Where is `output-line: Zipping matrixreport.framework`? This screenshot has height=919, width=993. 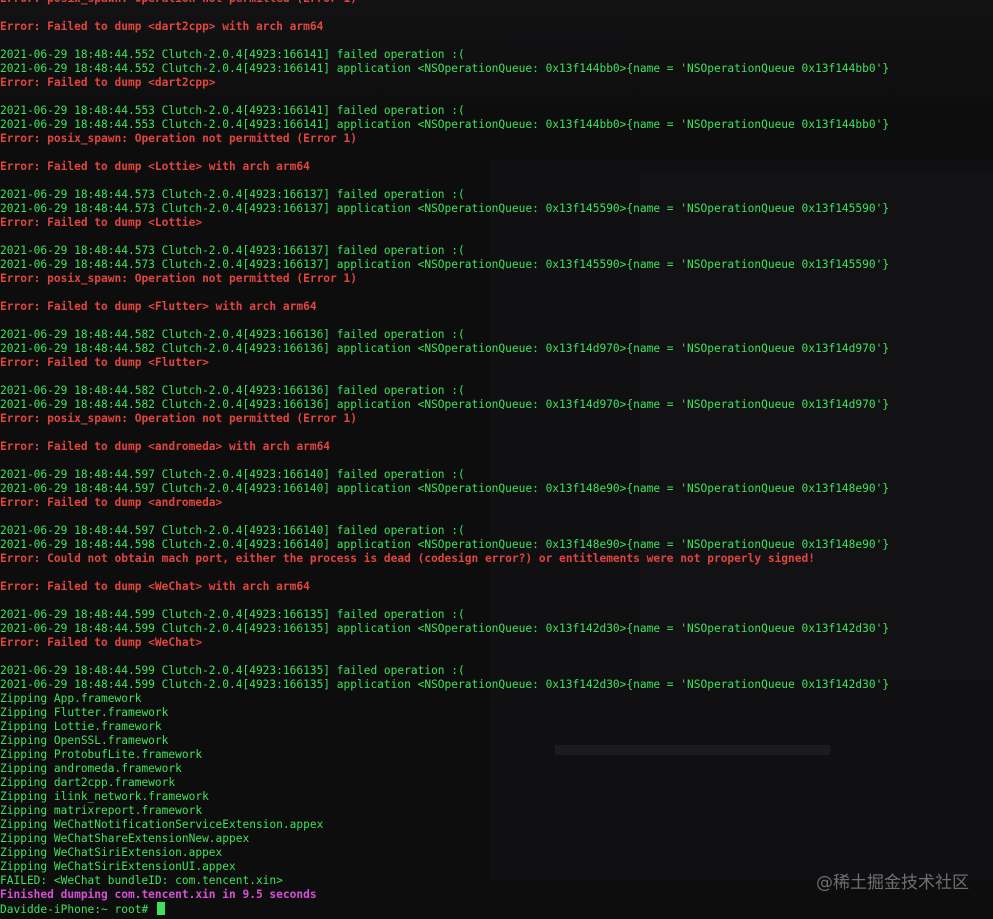
output-line: Zipping matrixreport.framework is located at coordinates (101, 810).